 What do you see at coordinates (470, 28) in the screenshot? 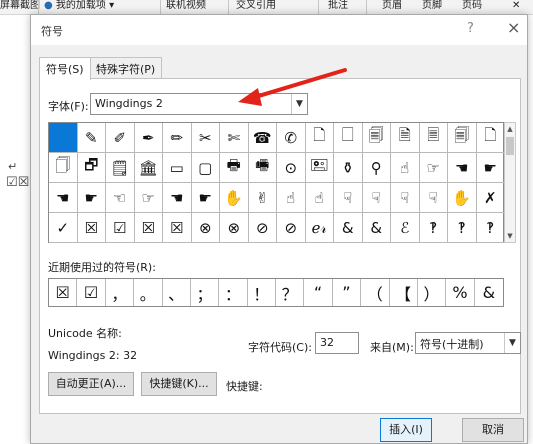
I see `help-button: ?` at bounding box center [470, 28].